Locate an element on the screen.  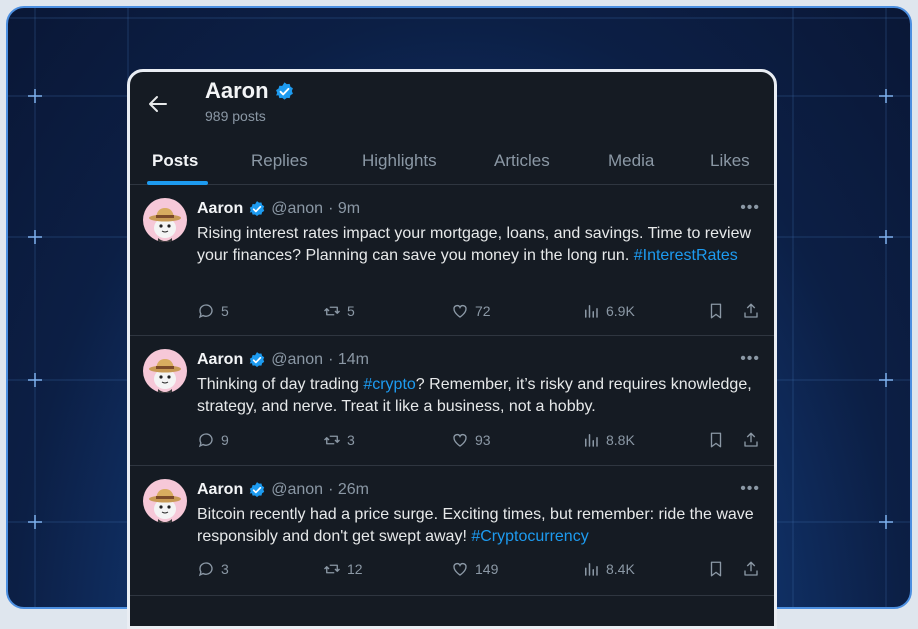
reply-button: 9 is located at coordinates (213, 440).